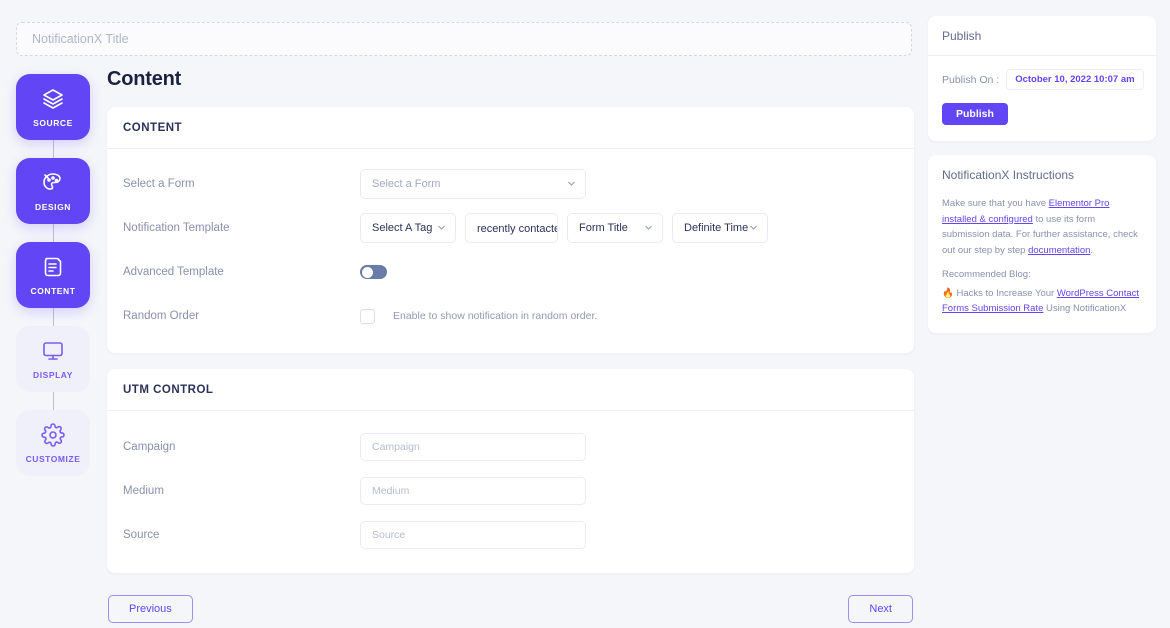 This screenshot has width=1170, height=628. I want to click on page-title: Content, so click(144, 79).